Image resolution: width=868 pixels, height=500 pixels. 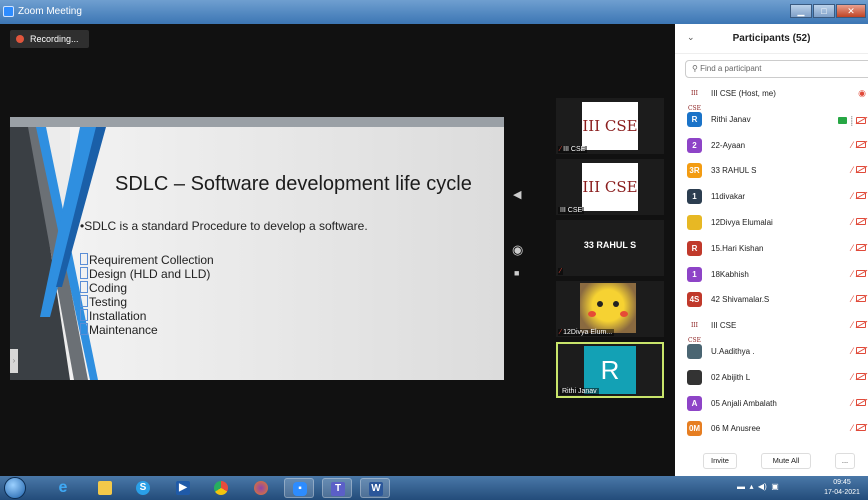 What do you see at coordinates (58, 253) in the screenshot?
I see `slide-decoration` at bounding box center [58, 253].